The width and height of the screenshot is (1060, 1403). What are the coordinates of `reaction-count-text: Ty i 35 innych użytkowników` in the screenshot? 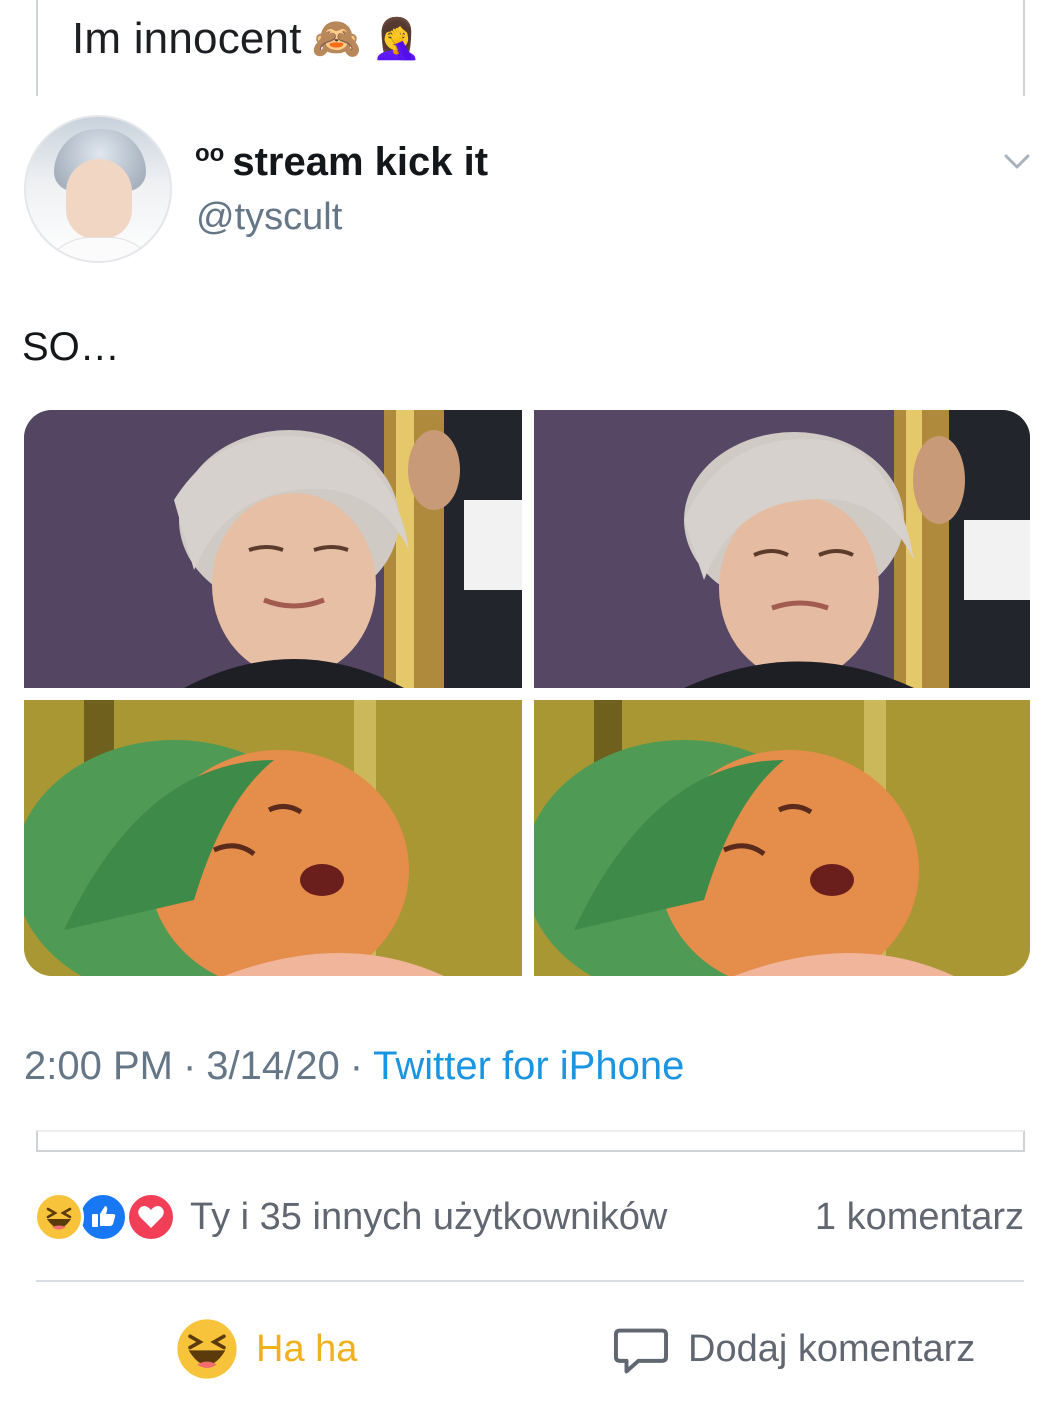 It's located at (428, 1217).